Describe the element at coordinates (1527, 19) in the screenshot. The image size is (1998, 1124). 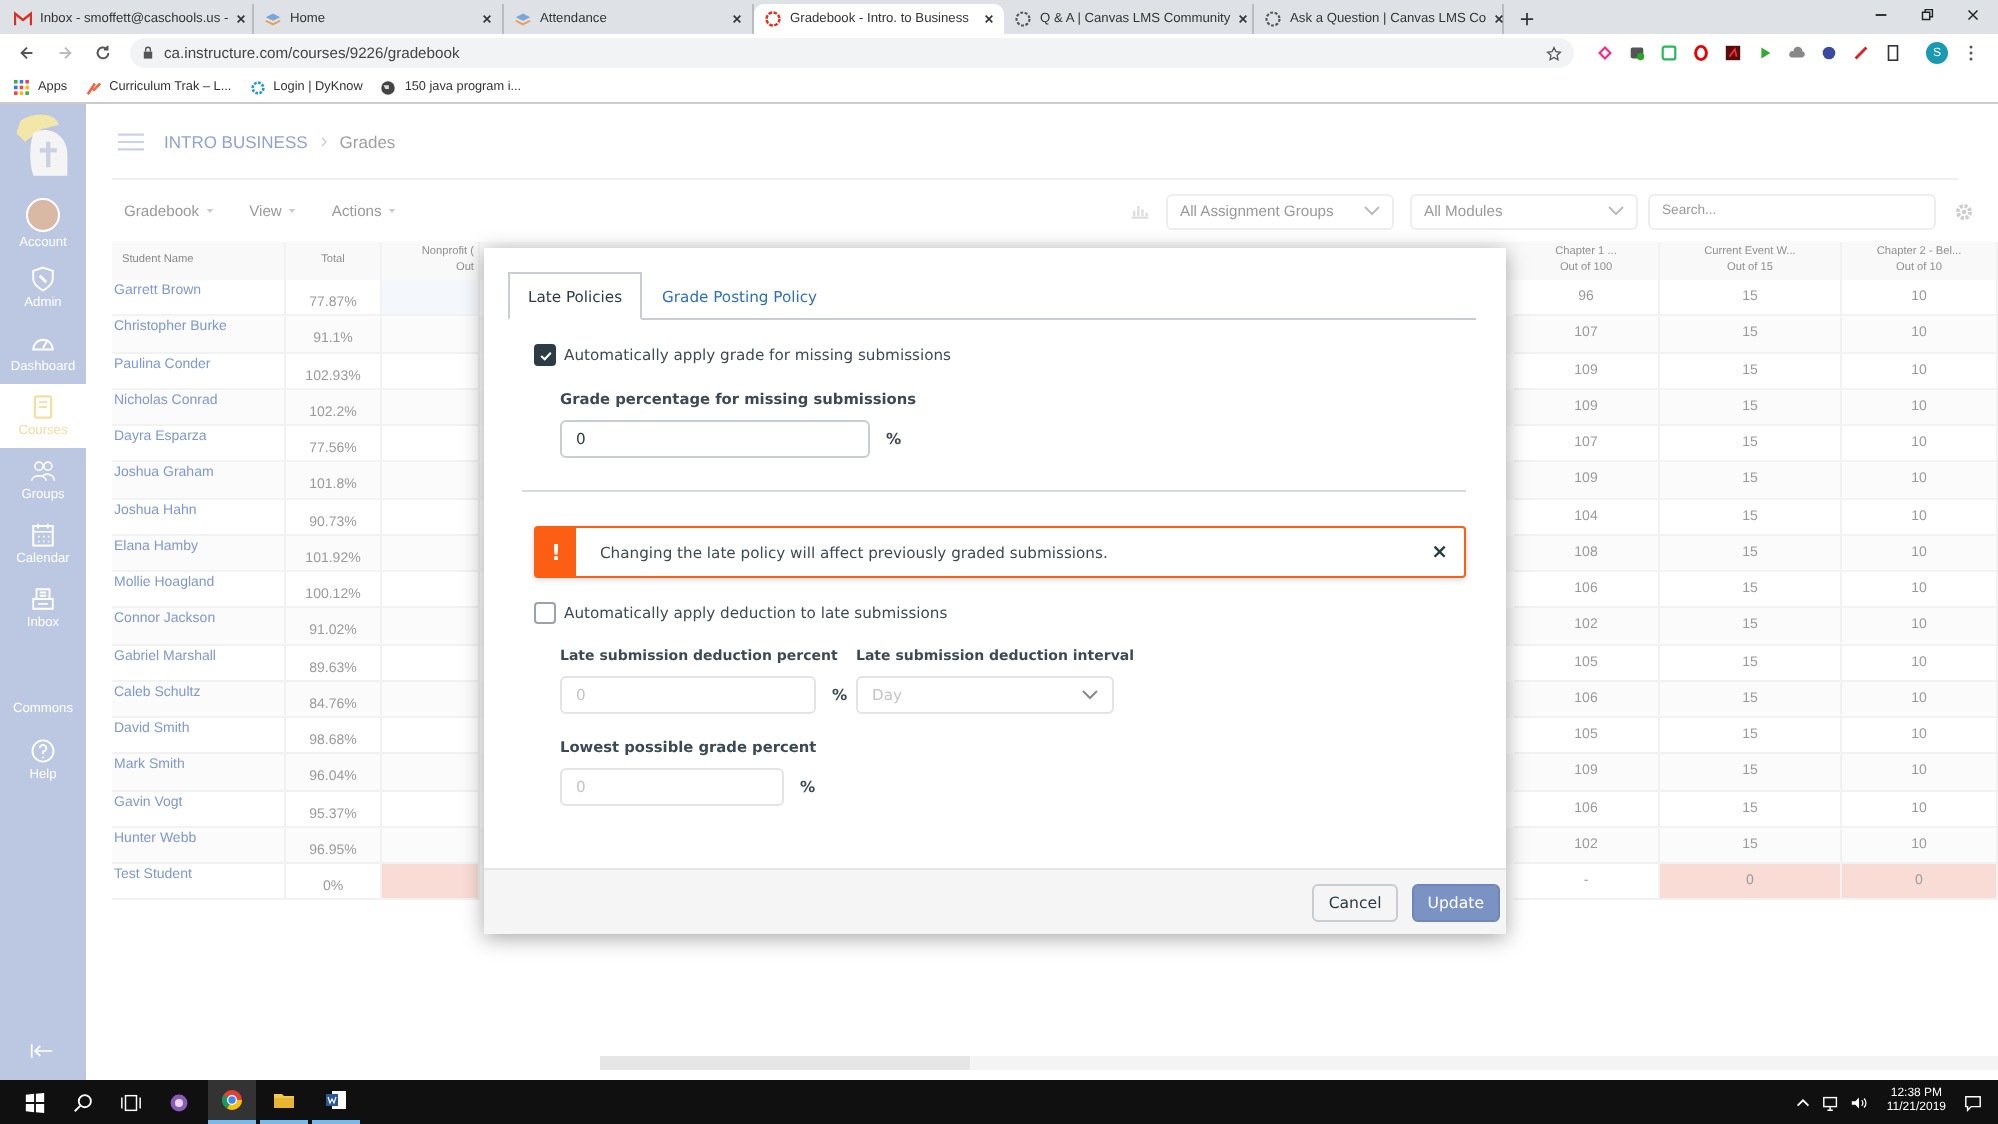
I see `plus-icon` at that location.